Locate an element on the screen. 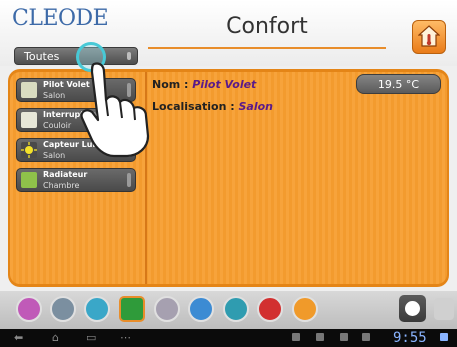 This screenshot has width=457, height=347. device-item-radiateur: Radiateur Chambre is located at coordinates (76, 180).